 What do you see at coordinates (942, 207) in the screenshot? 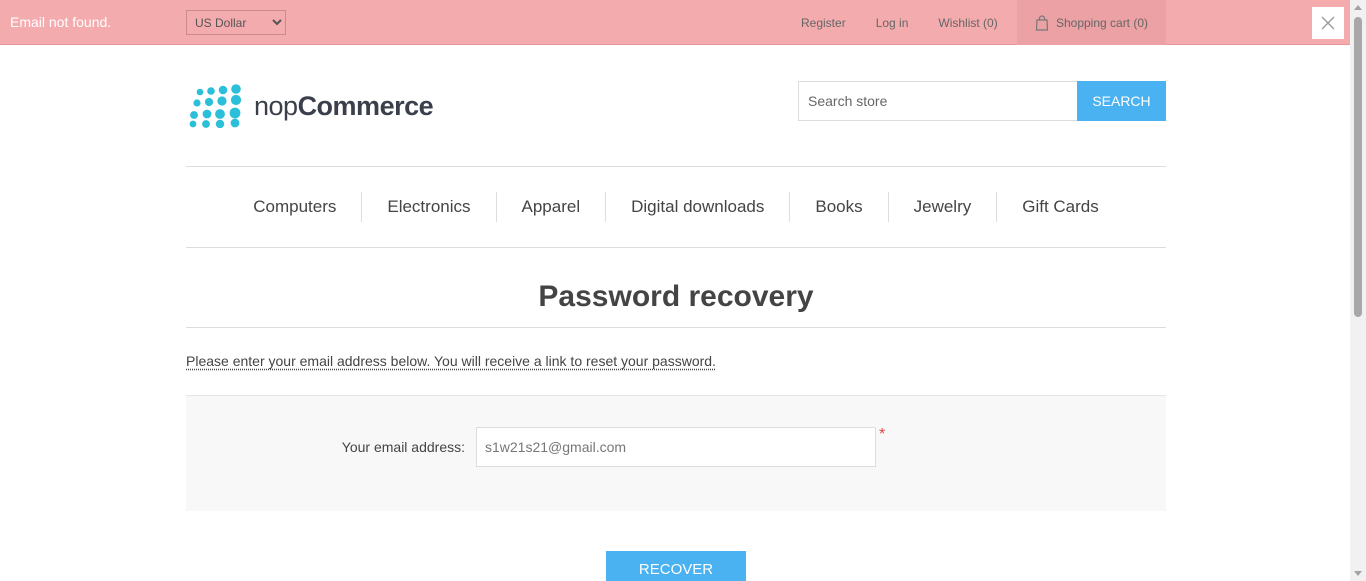
I see `menu-item-jewelry: Jewelry` at bounding box center [942, 207].